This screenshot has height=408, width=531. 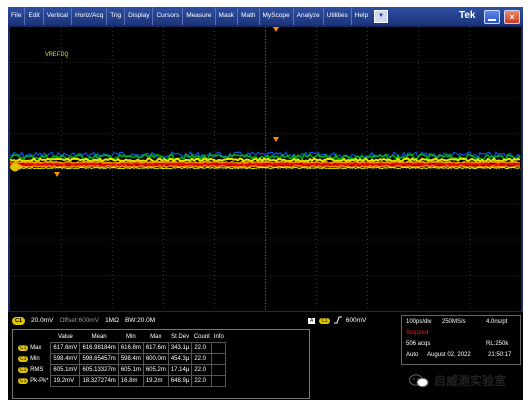 What do you see at coordinates (180, 381) in the screenshot?
I see `cell-stdev: 648.9μ` at bounding box center [180, 381].